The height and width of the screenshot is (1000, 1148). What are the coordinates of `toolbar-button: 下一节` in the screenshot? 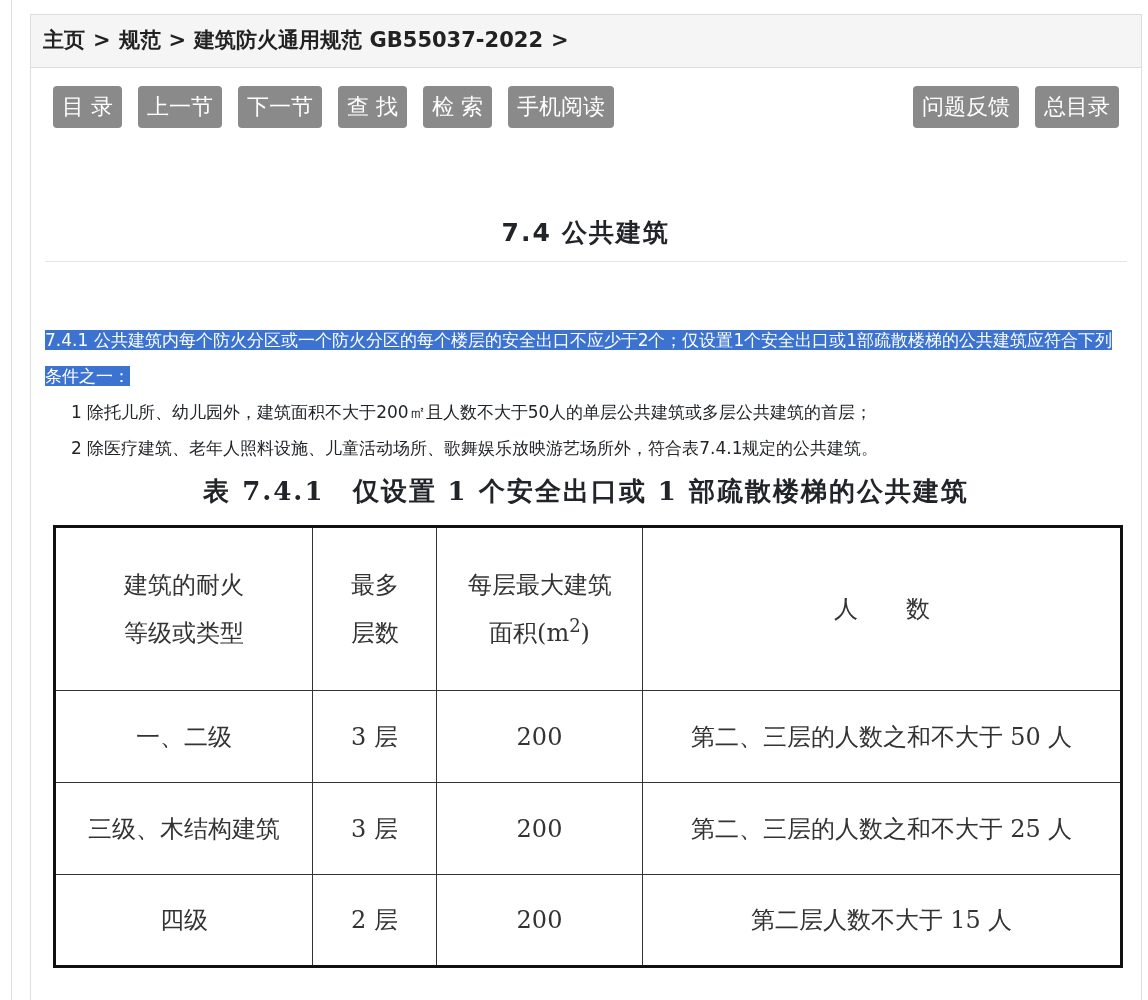 It's located at (280, 106).